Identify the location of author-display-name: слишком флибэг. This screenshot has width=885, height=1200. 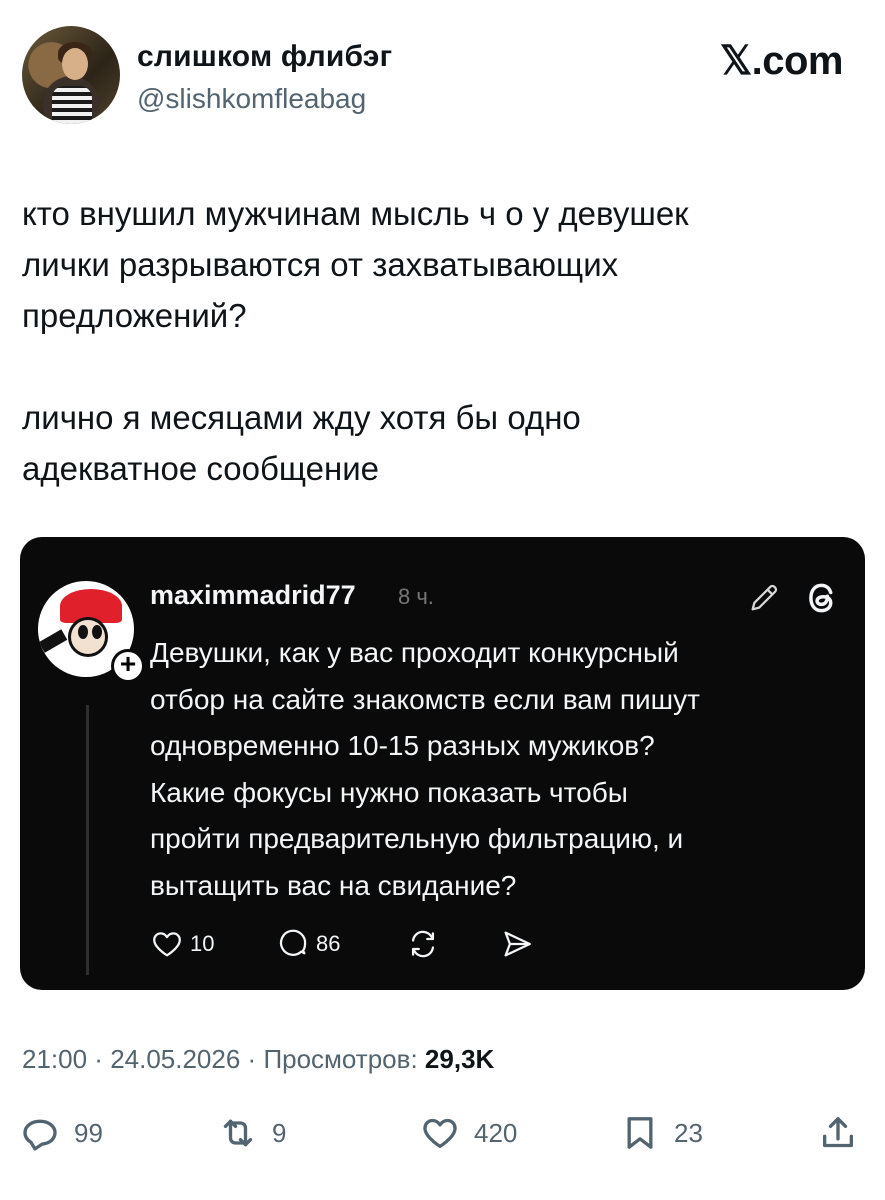
(264, 57).